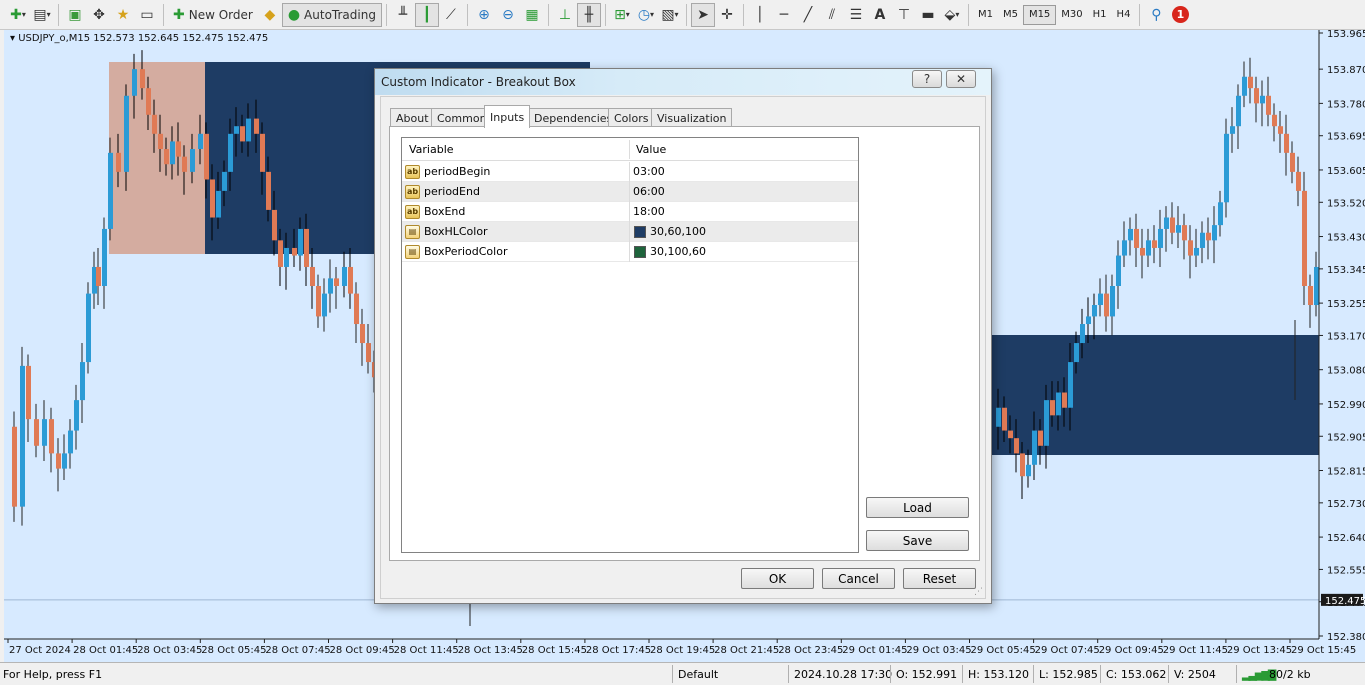 Image resolution: width=1365 pixels, height=685 pixels. I want to click on zoom-out-icon: ⊖, so click(508, 15).